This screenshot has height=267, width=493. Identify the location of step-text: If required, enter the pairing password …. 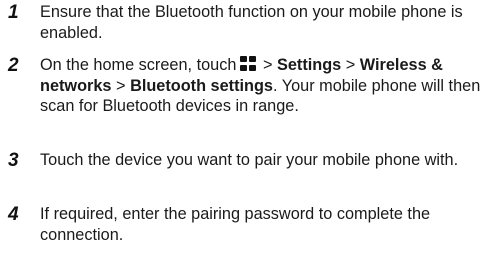
(235, 224).